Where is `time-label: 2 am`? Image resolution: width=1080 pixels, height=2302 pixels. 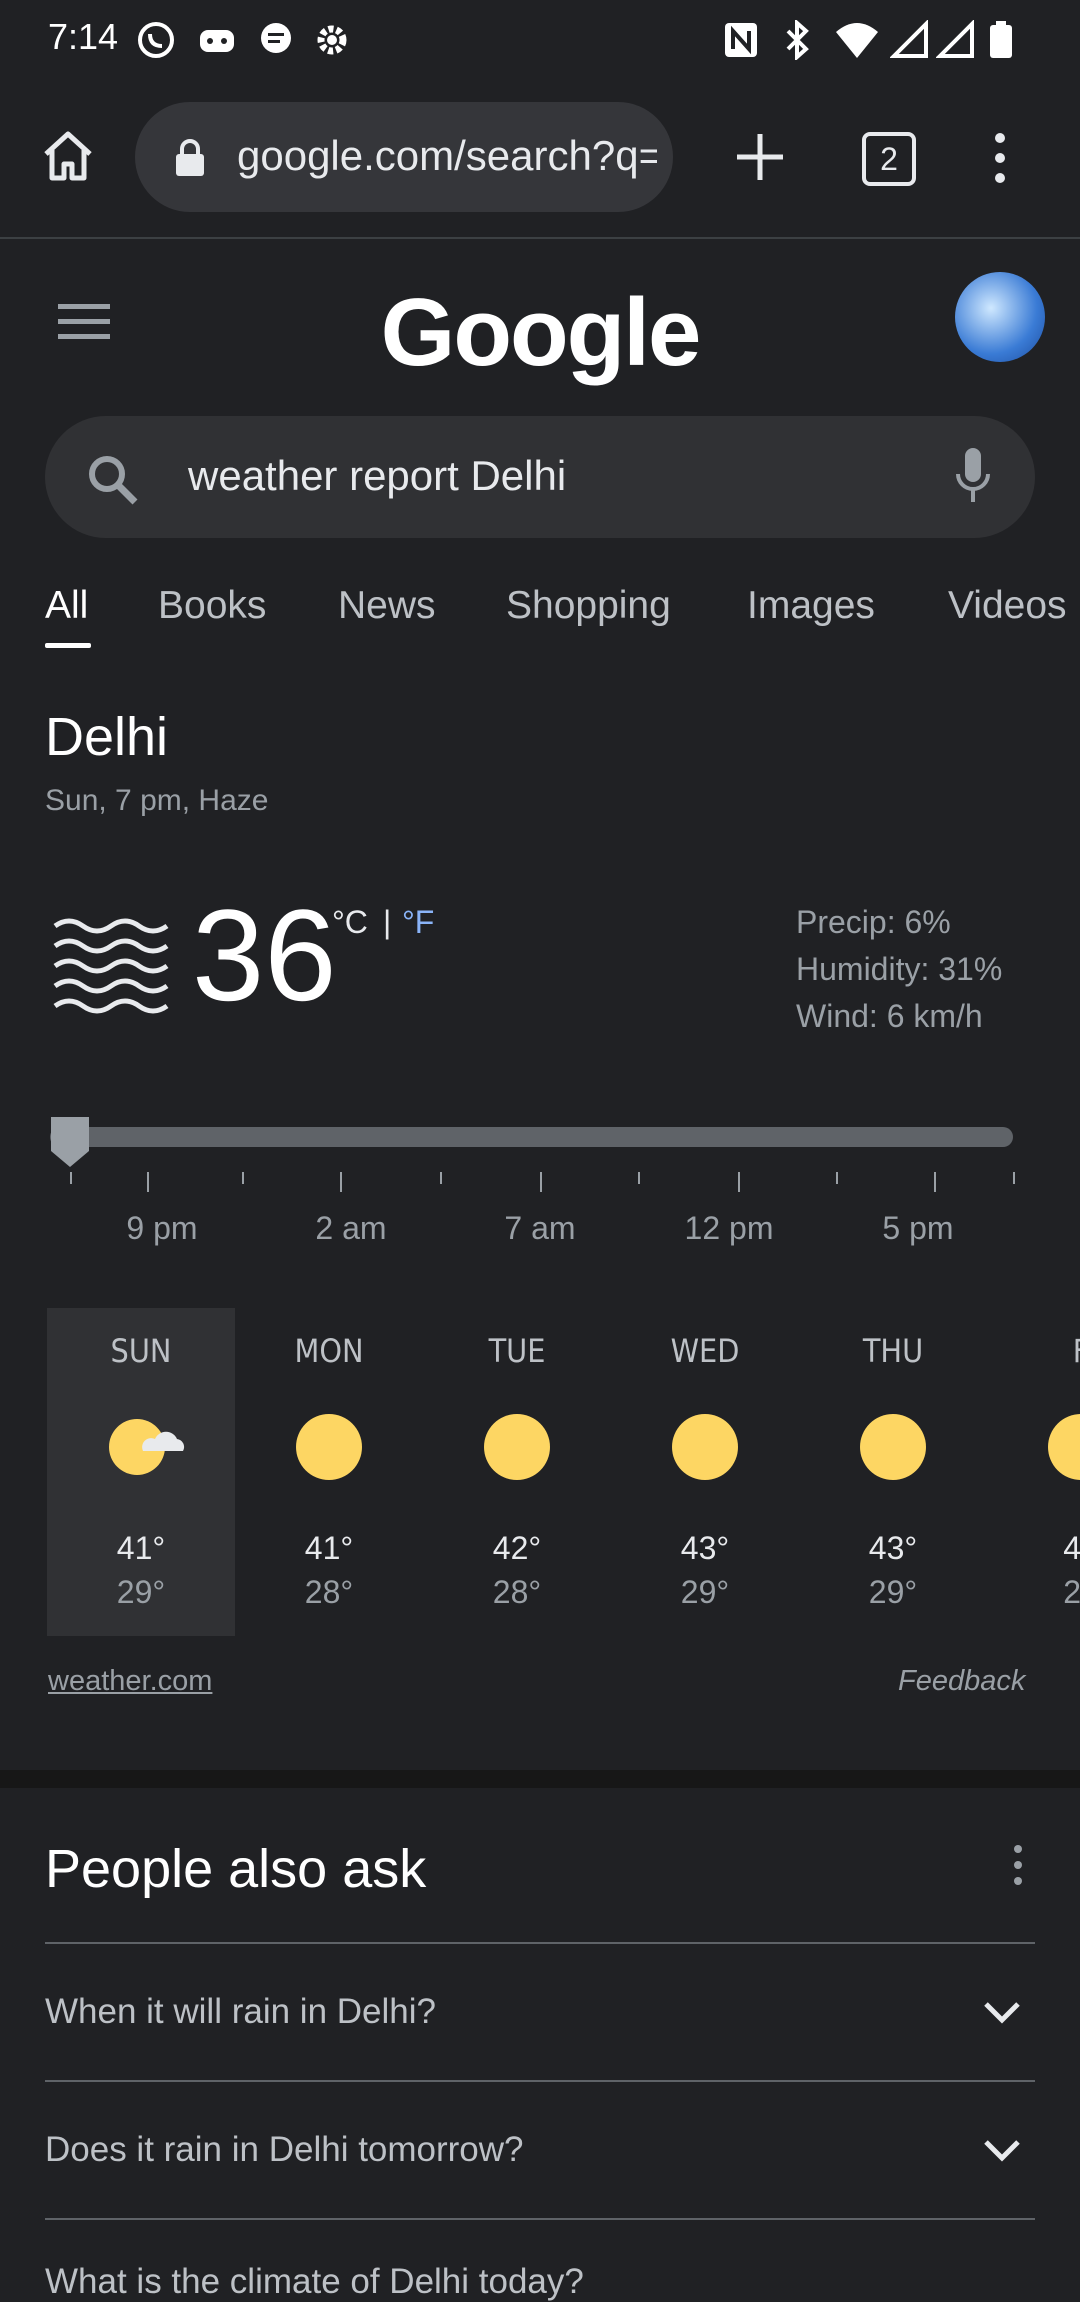
time-label: 2 am is located at coordinates (351, 1228).